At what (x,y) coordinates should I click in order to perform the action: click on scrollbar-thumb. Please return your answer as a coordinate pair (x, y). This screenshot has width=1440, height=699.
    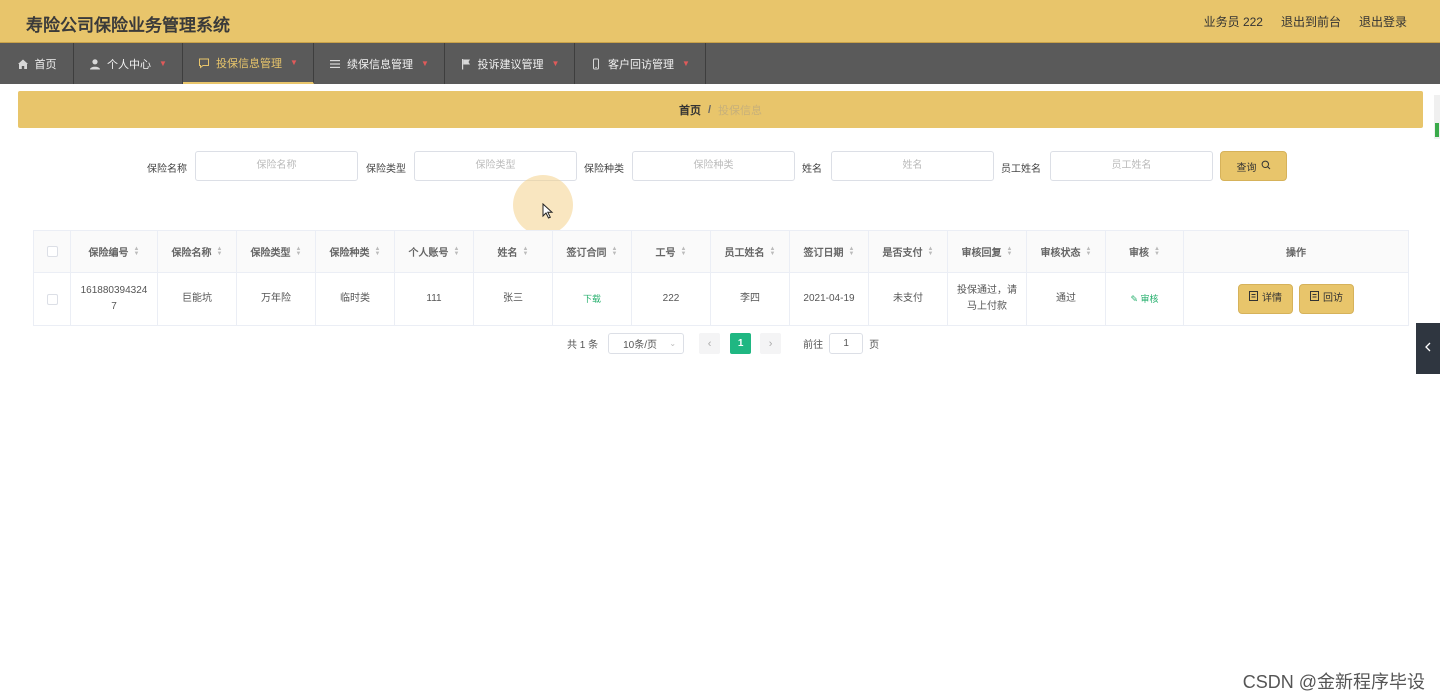
    Looking at the image, I should click on (1437, 117).